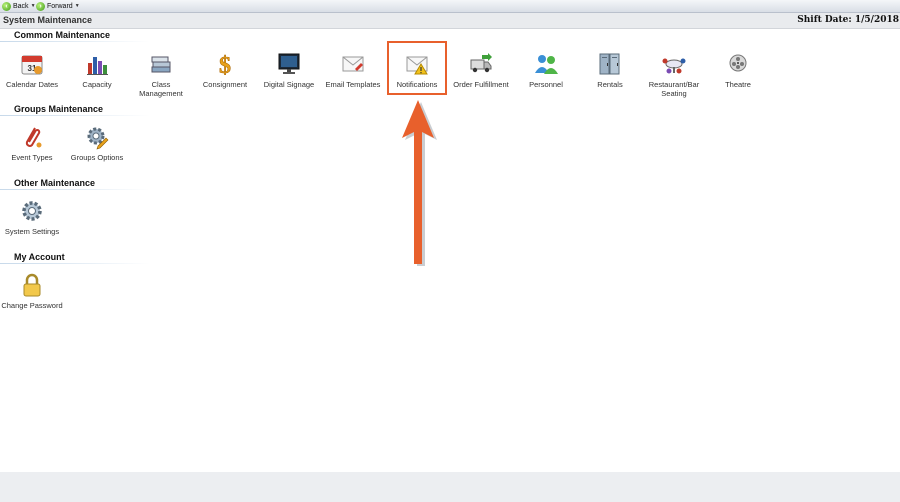  I want to click on tile-label: Capacity, so click(97, 84).